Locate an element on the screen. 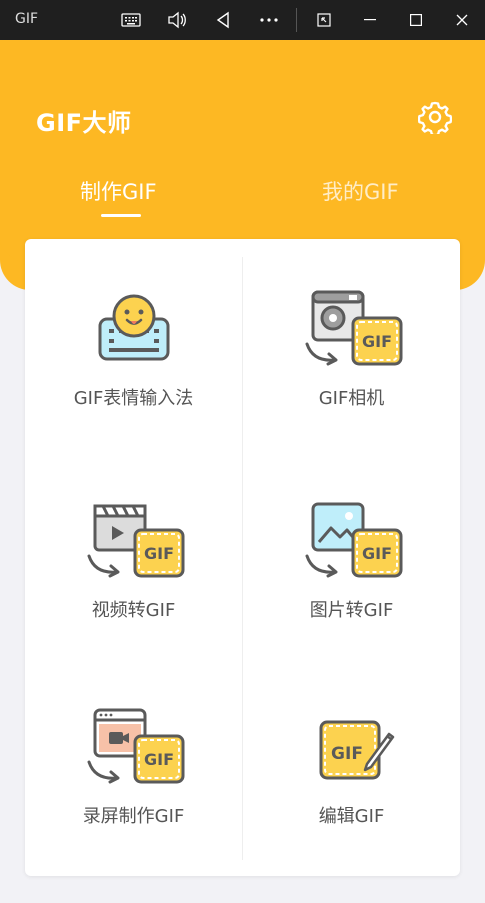 The image size is (485, 903). edit-gif-icon: GIF is located at coordinates (356, 750).